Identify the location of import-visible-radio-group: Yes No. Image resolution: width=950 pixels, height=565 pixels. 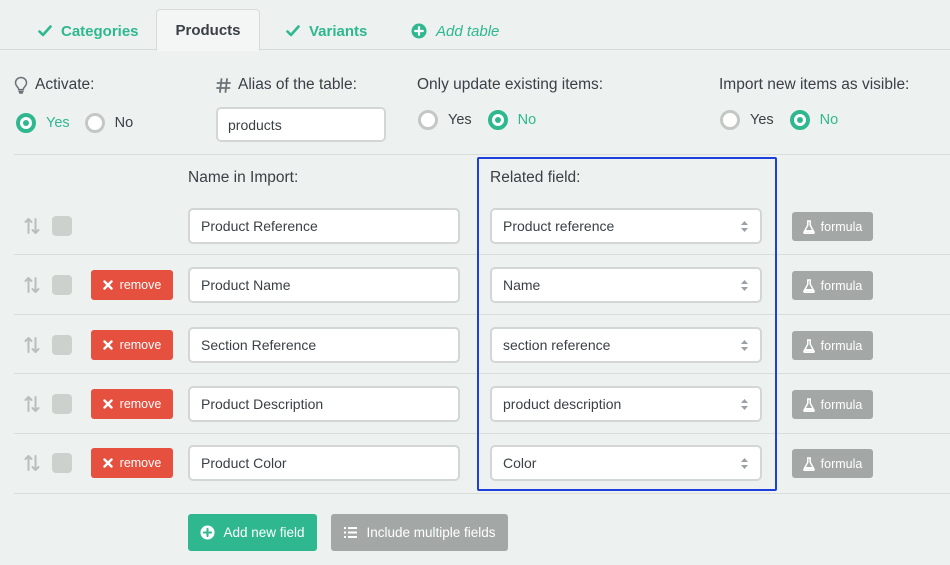
(779, 120).